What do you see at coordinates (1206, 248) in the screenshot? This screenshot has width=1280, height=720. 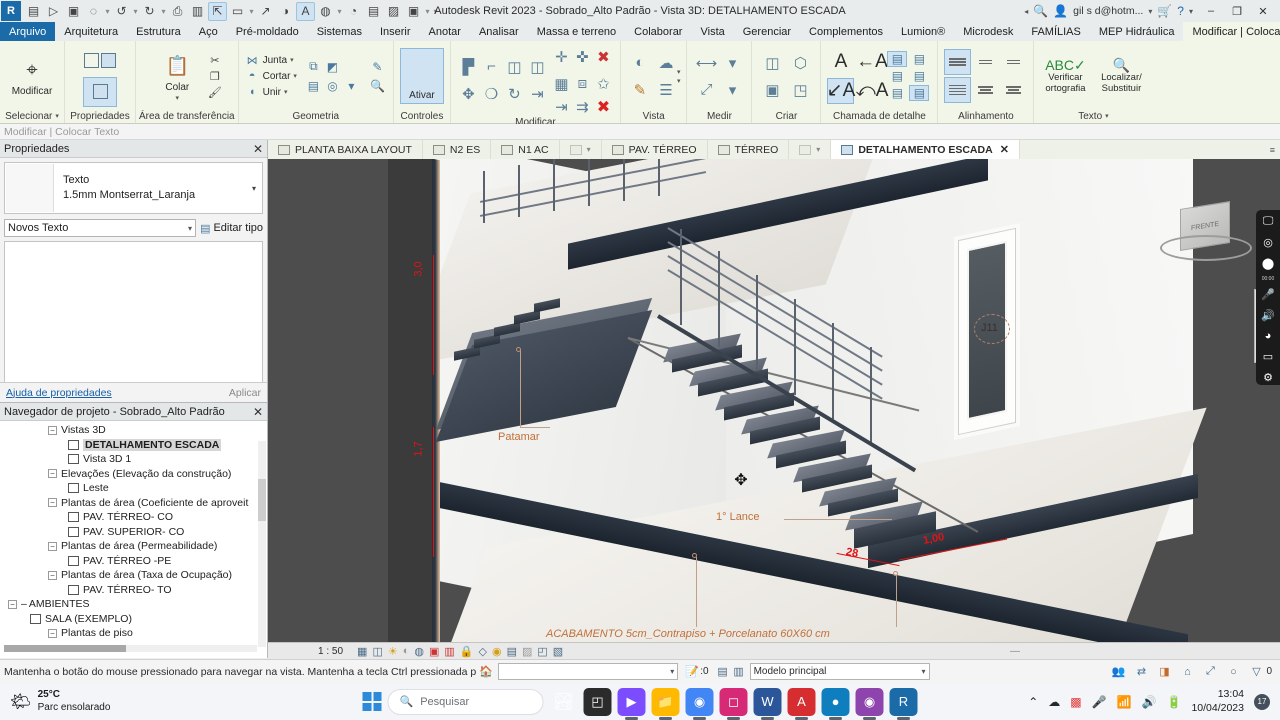 I see `view-cube-compass-ring` at bounding box center [1206, 248].